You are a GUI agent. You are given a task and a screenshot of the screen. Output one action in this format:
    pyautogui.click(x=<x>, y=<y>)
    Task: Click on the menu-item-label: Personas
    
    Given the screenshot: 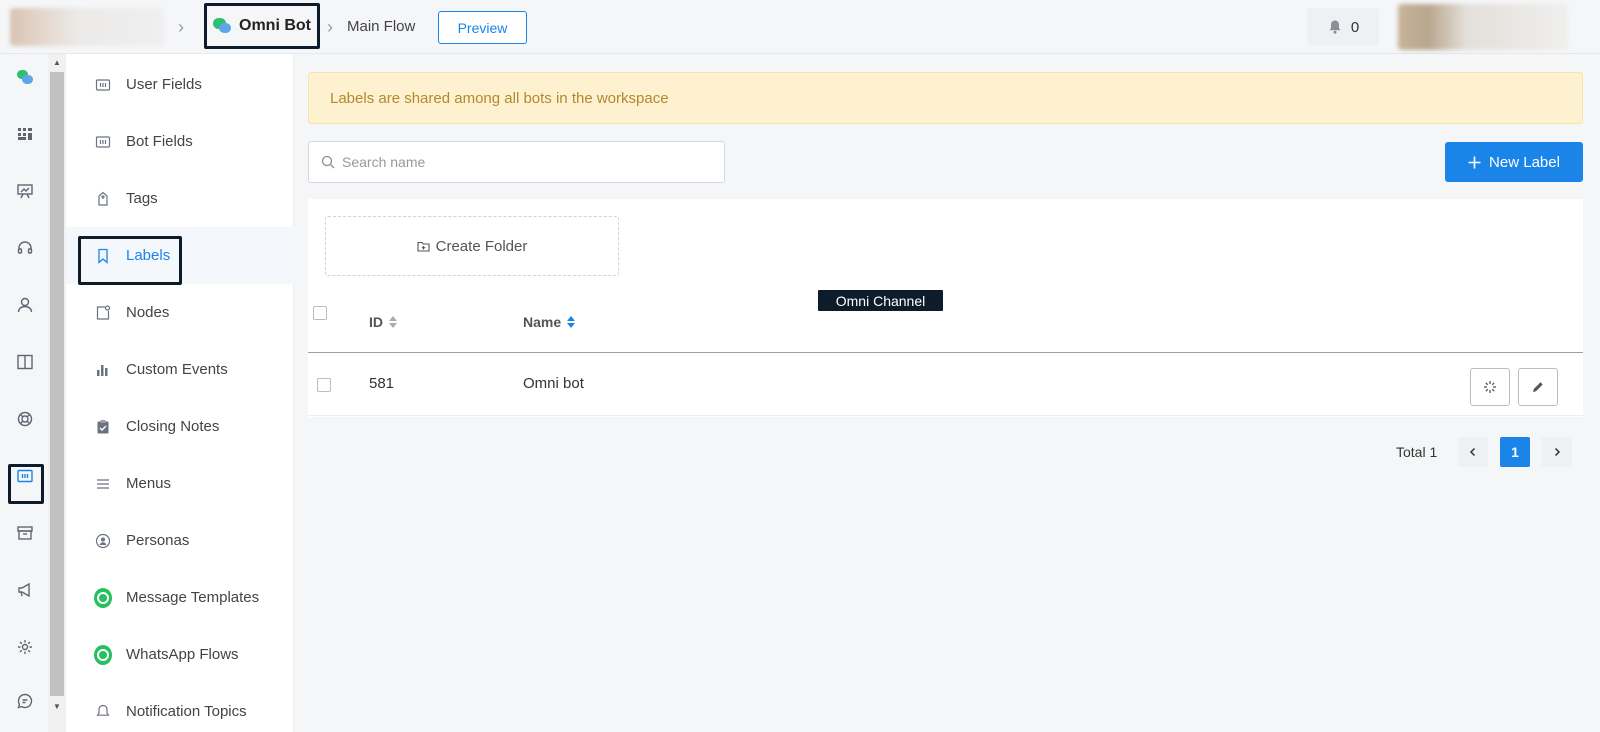 What is the action you would take?
    pyautogui.click(x=158, y=540)
    